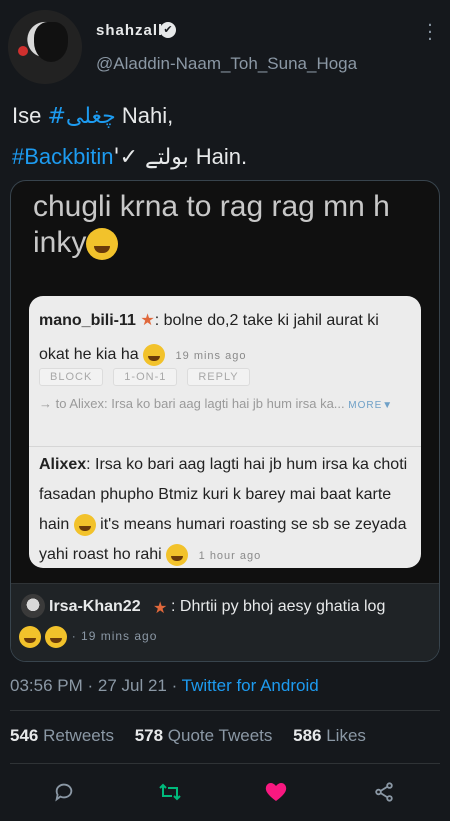 This screenshot has width=450, height=821. What do you see at coordinates (145, 377) in the screenshot?
I see `one-on-one-button: 1-ON-1` at bounding box center [145, 377].